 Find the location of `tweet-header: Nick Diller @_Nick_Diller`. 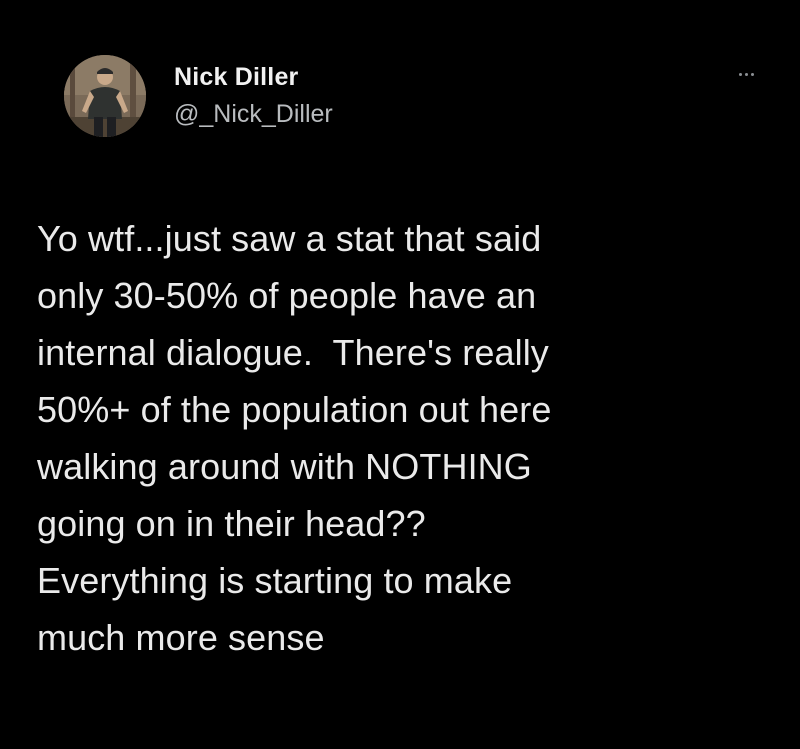

tweet-header: Nick Diller @_Nick_Diller is located at coordinates (198, 96).